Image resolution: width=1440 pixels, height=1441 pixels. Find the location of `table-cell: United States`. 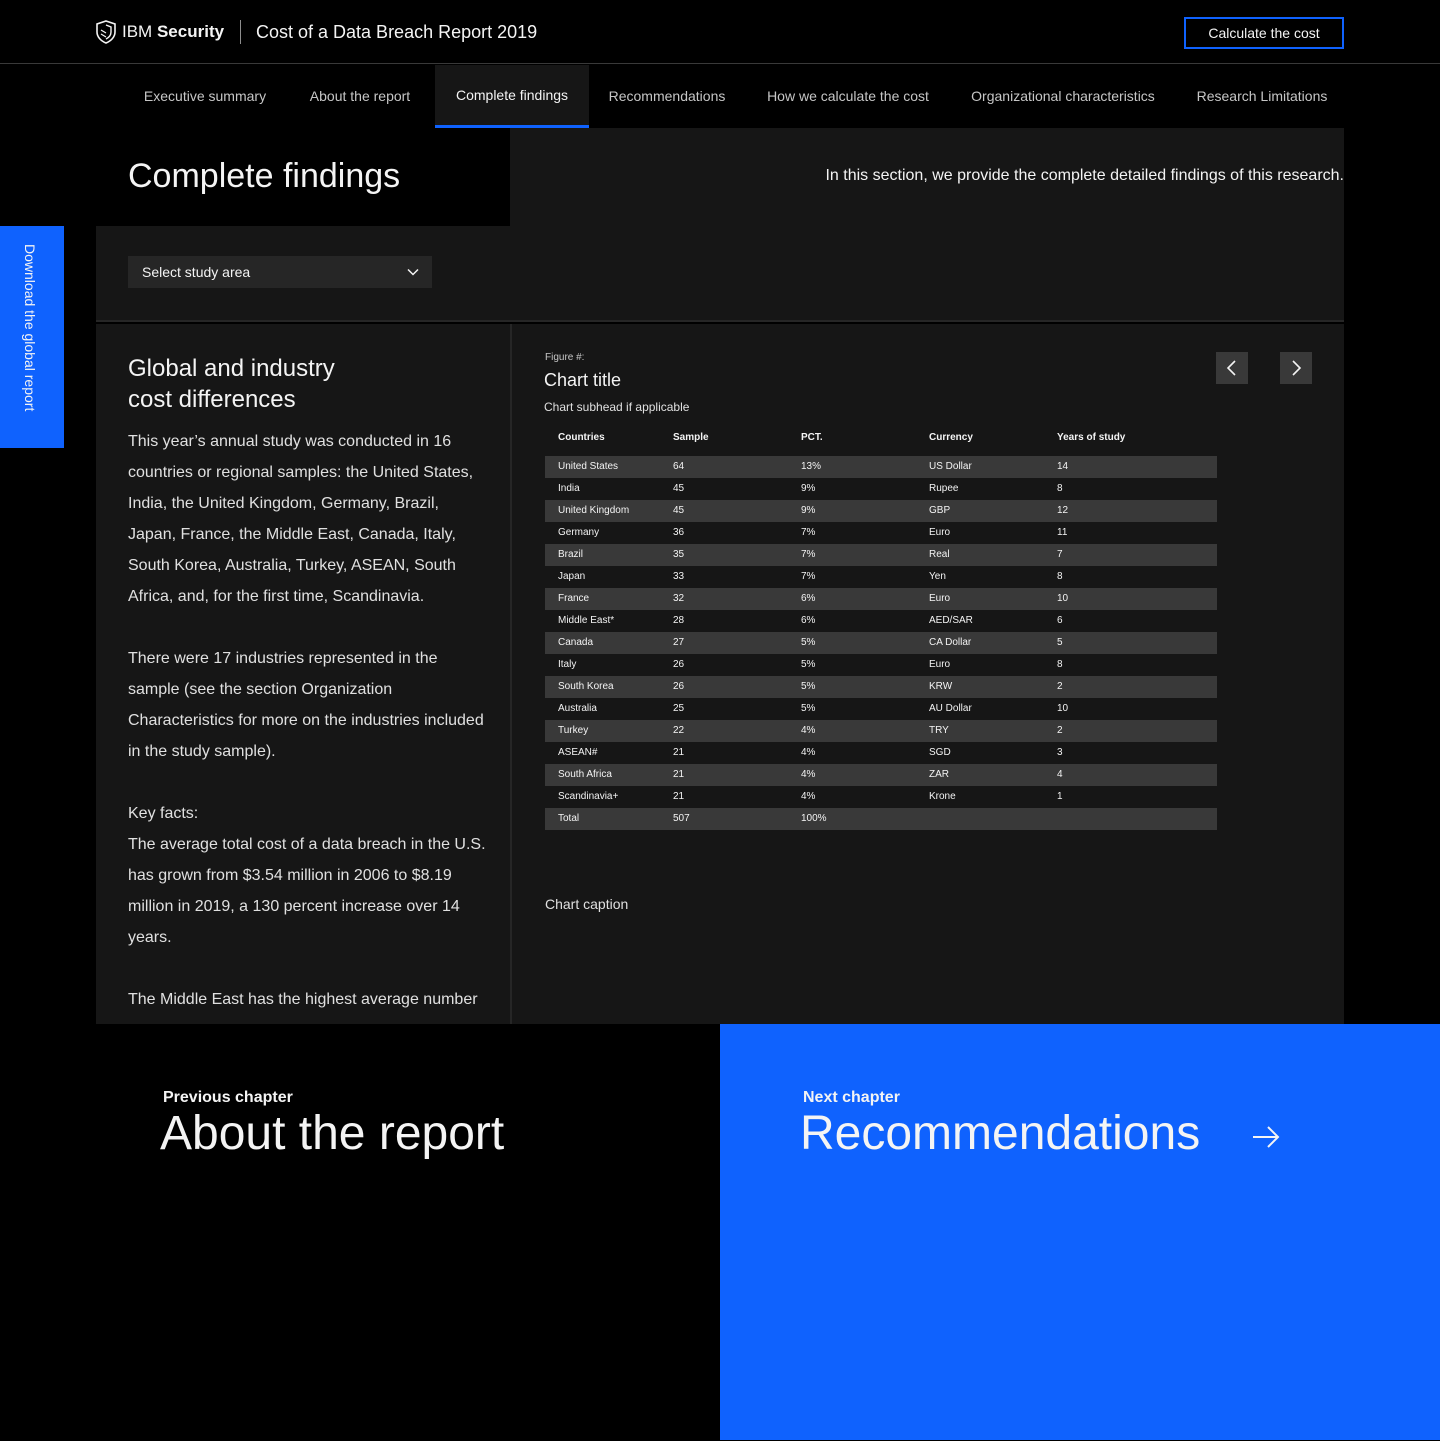

table-cell: United States is located at coordinates (588, 466).